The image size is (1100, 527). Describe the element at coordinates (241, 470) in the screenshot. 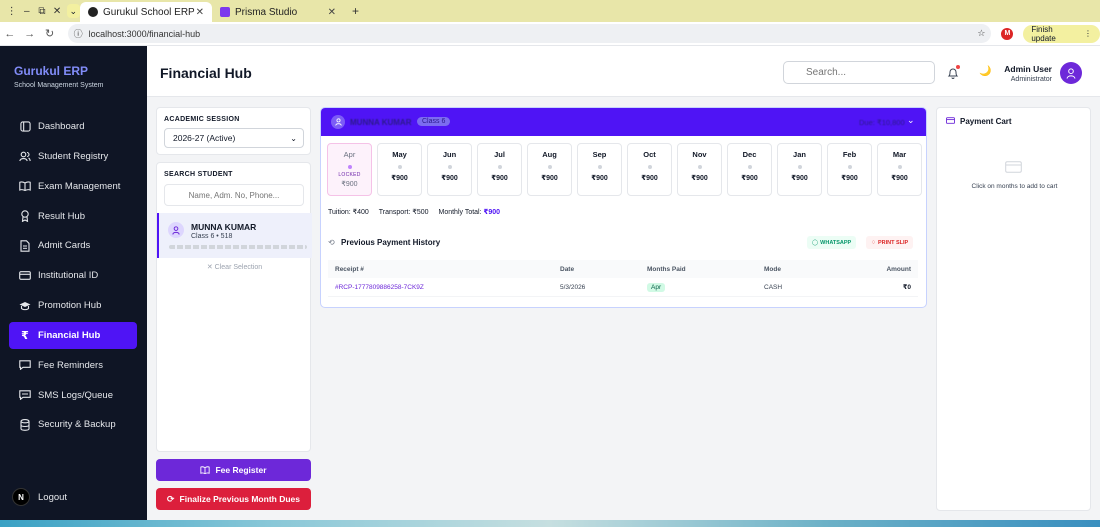

I see `fee-register-label: Fee Register` at that location.